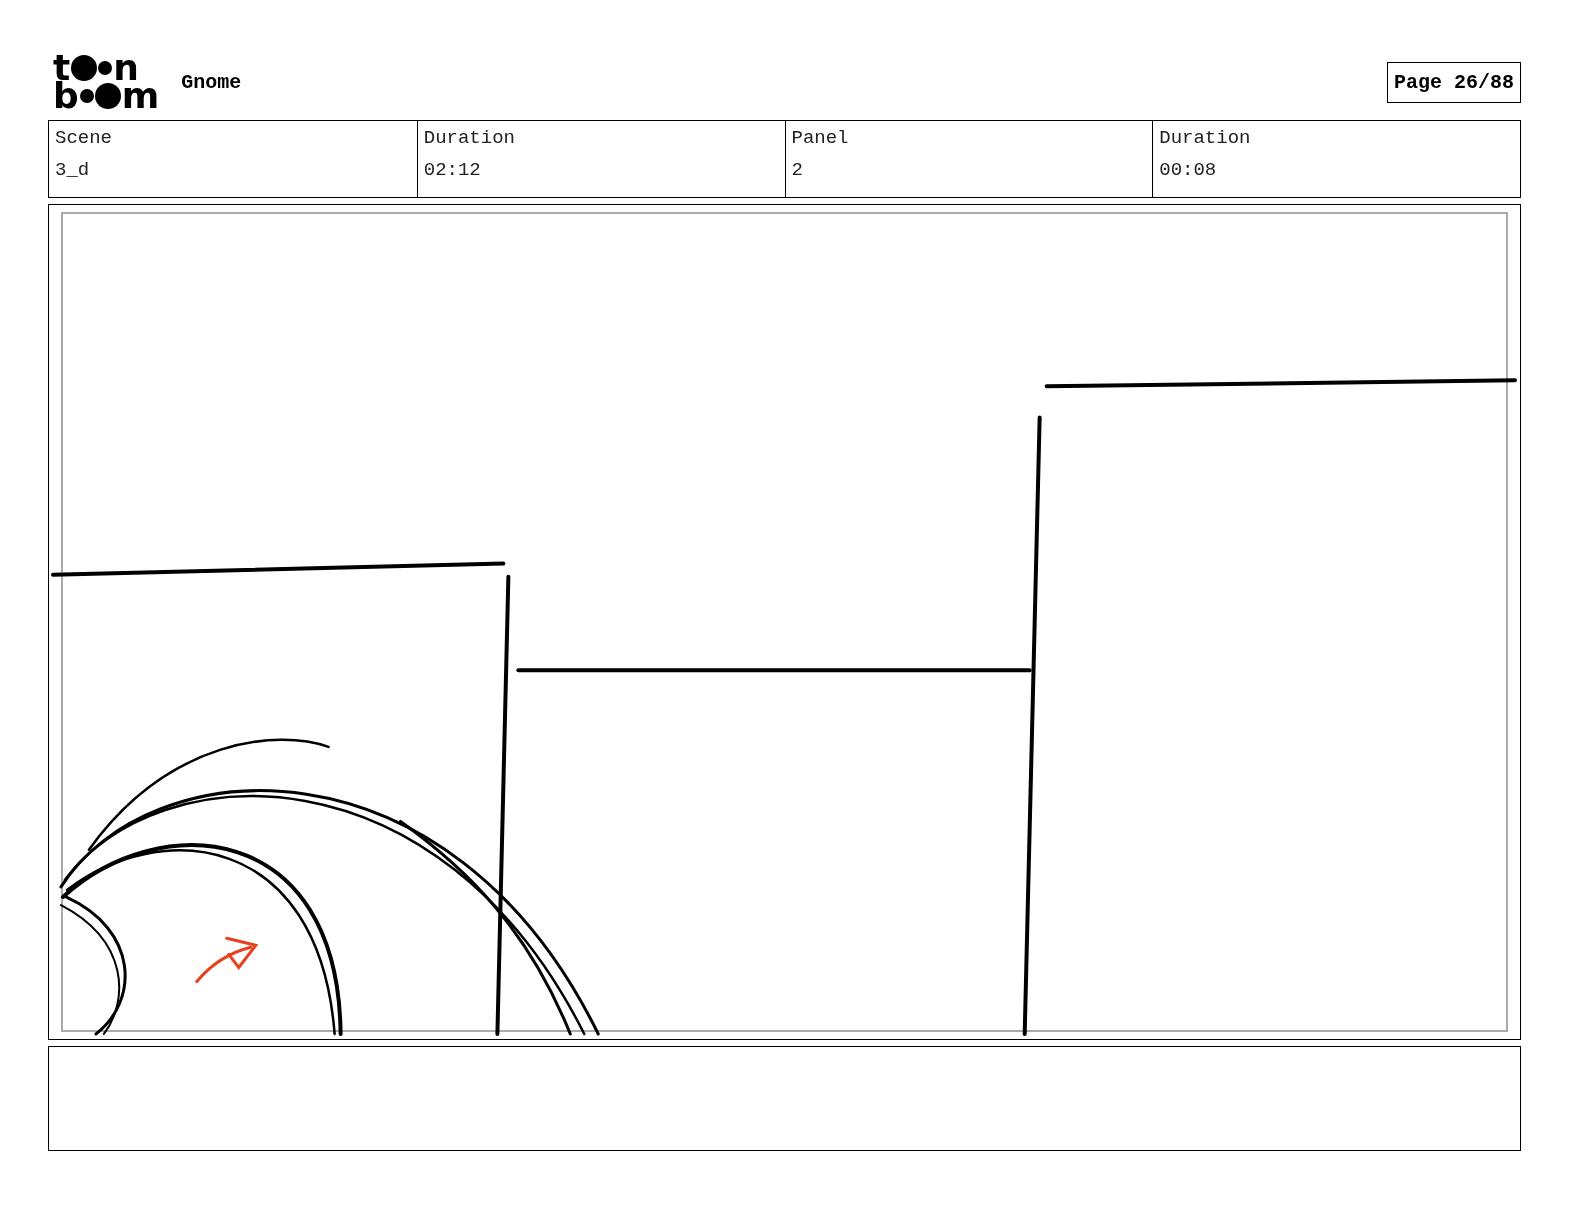 The width and height of the screenshot is (1584, 1224). Describe the element at coordinates (211, 82) in the screenshot. I see `project-title: Gnome` at that location.